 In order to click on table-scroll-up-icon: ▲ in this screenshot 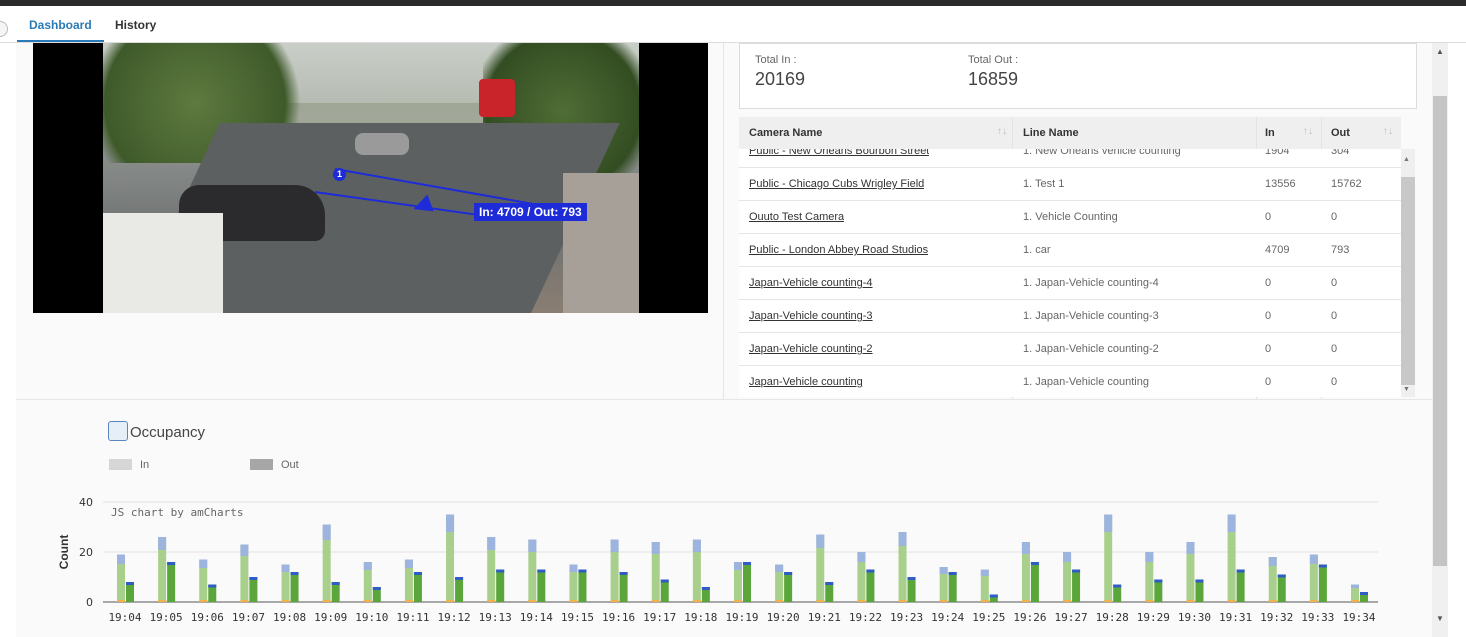, I will do `click(1406, 159)`.